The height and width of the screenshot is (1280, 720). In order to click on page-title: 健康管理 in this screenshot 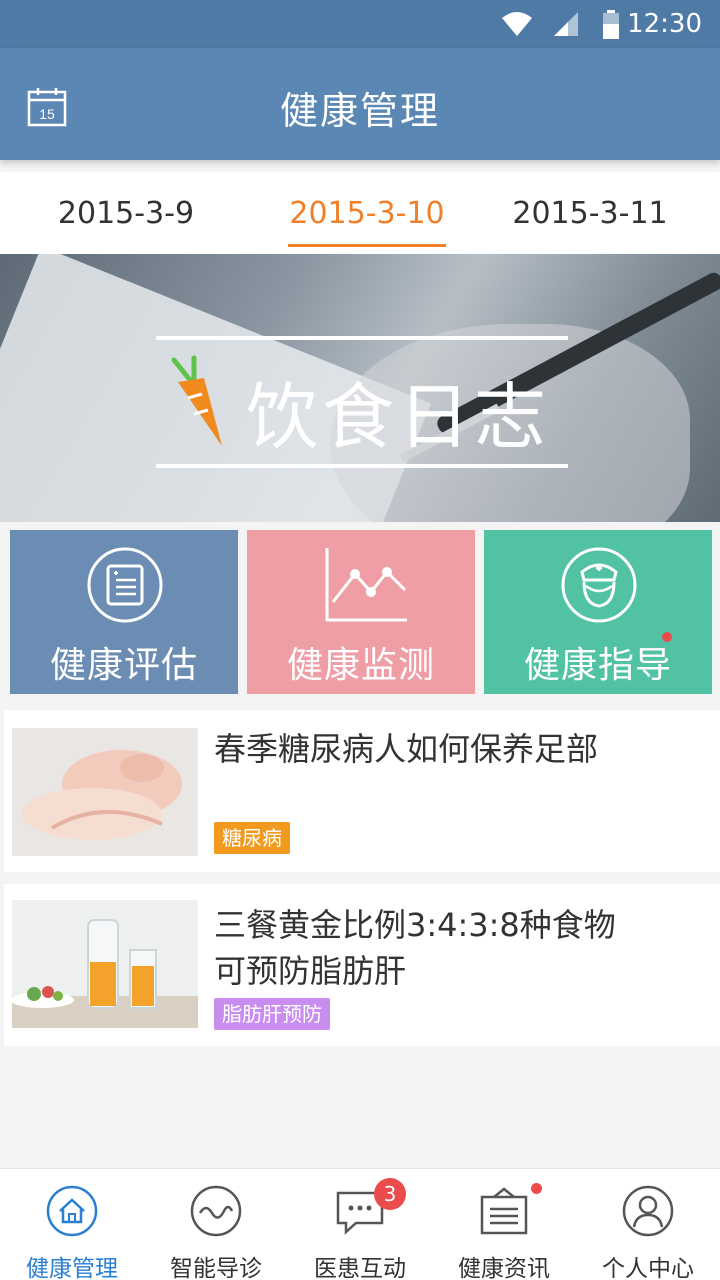, I will do `click(359, 111)`.